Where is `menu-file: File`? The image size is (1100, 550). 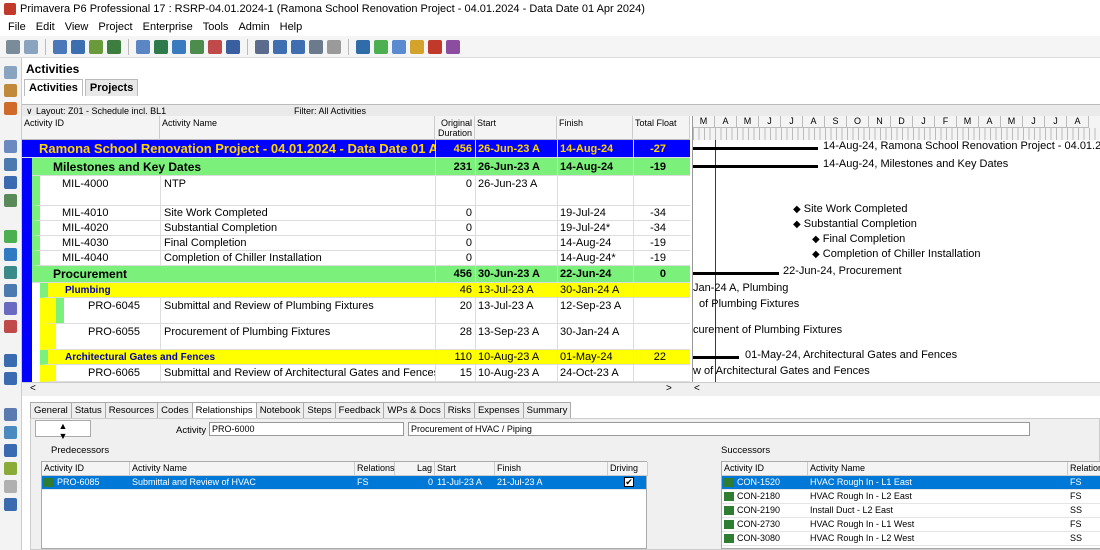 menu-file: File is located at coordinates (17, 27).